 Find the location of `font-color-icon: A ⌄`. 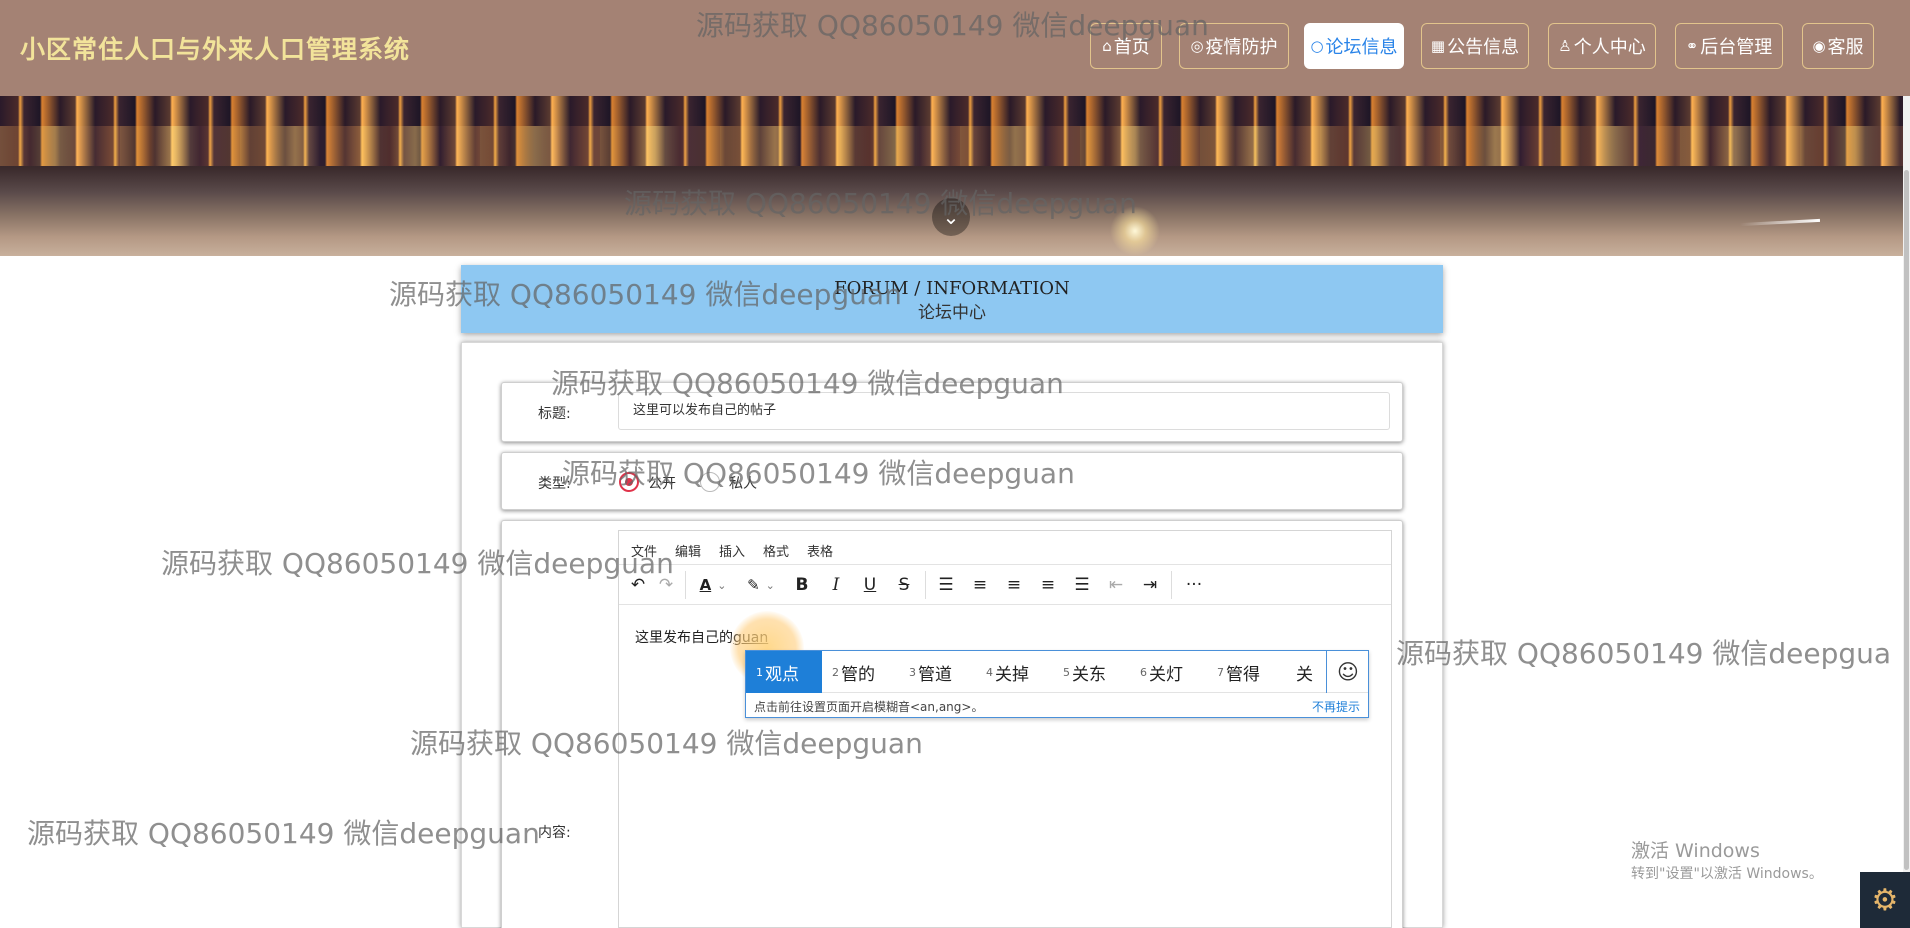

font-color-icon: A ⌄ is located at coordinates (713, 585).